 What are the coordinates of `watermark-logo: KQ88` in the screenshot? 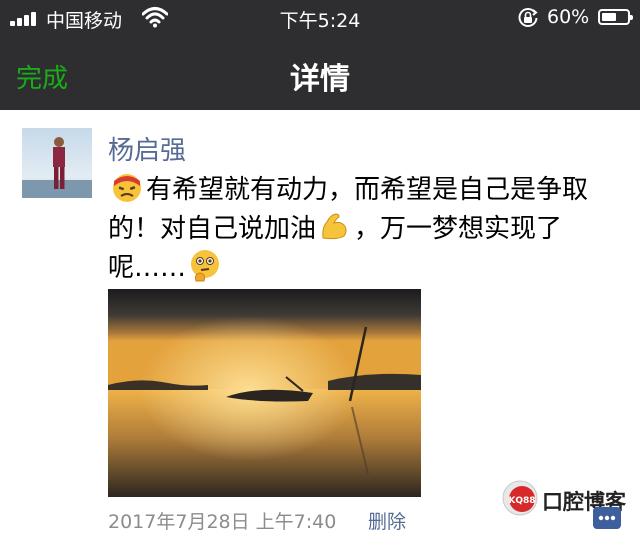 It's located at (520, 498).